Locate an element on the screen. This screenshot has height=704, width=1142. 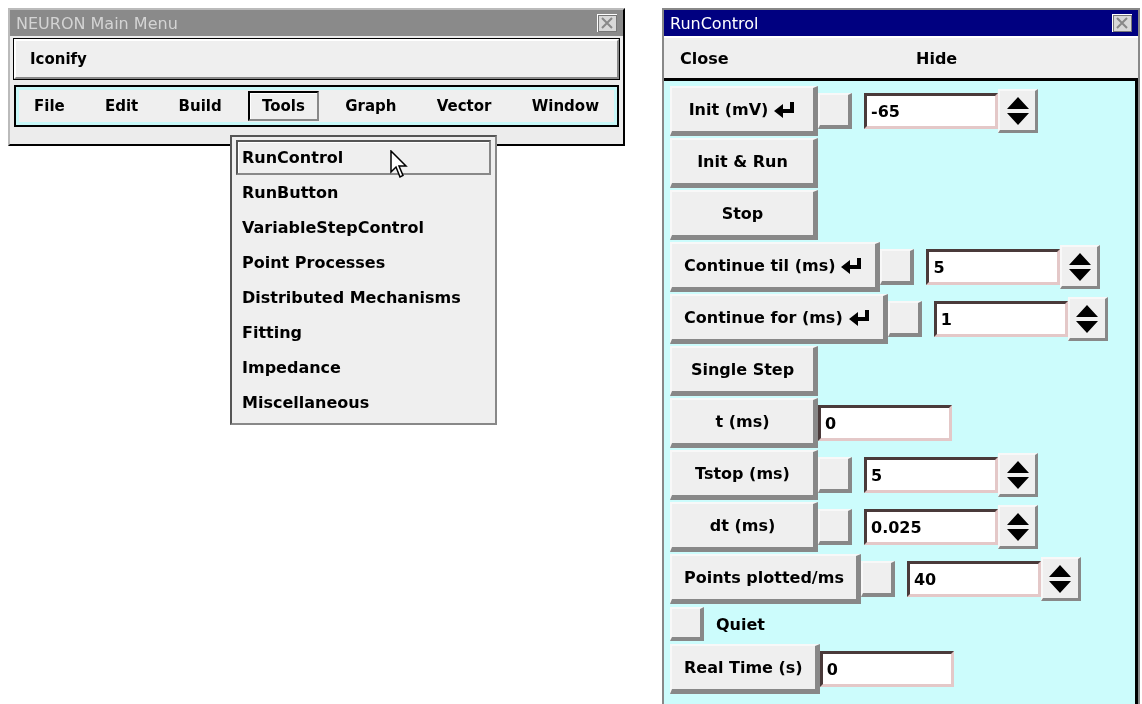
control-button: Points plotted/ms is located at coordinates (765, 579).